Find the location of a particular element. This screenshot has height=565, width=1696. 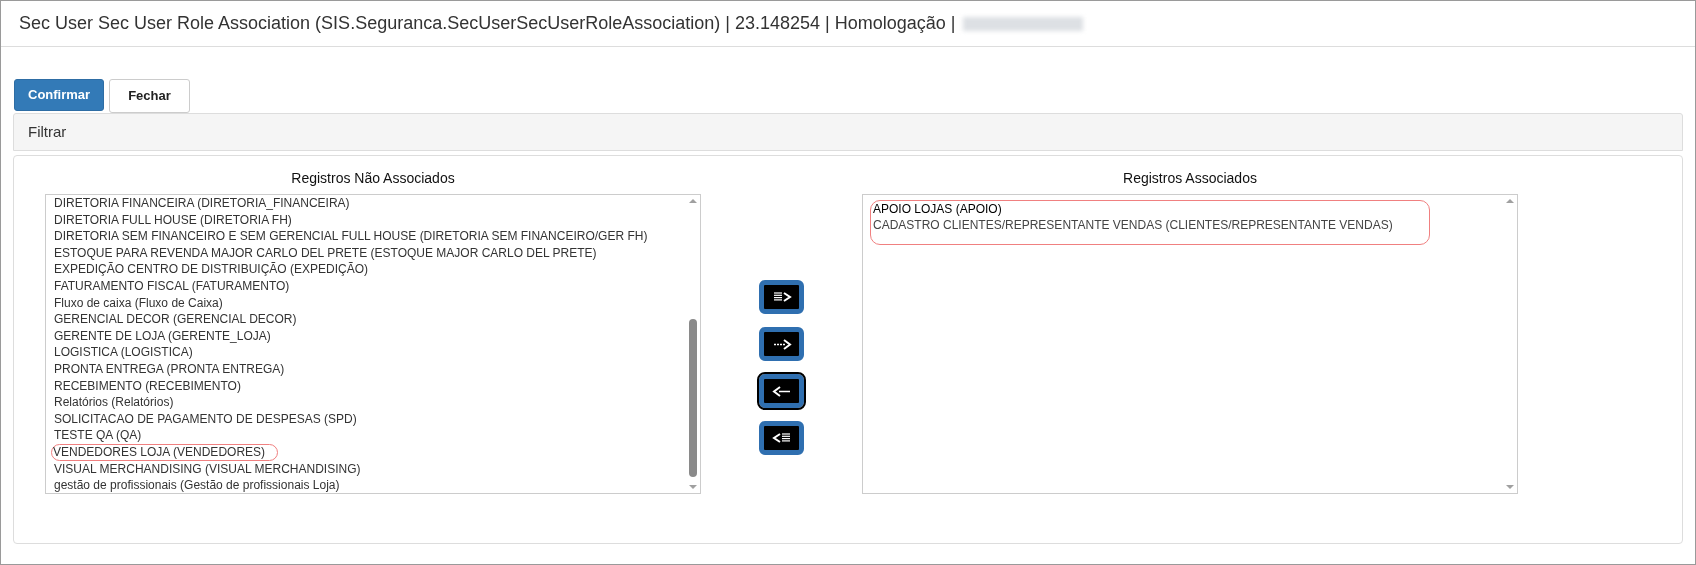

list-option: DIRETORIA FINANCEIRA (DIRETORIA_FINANCEIRA) is located at coordinates (208, 203).